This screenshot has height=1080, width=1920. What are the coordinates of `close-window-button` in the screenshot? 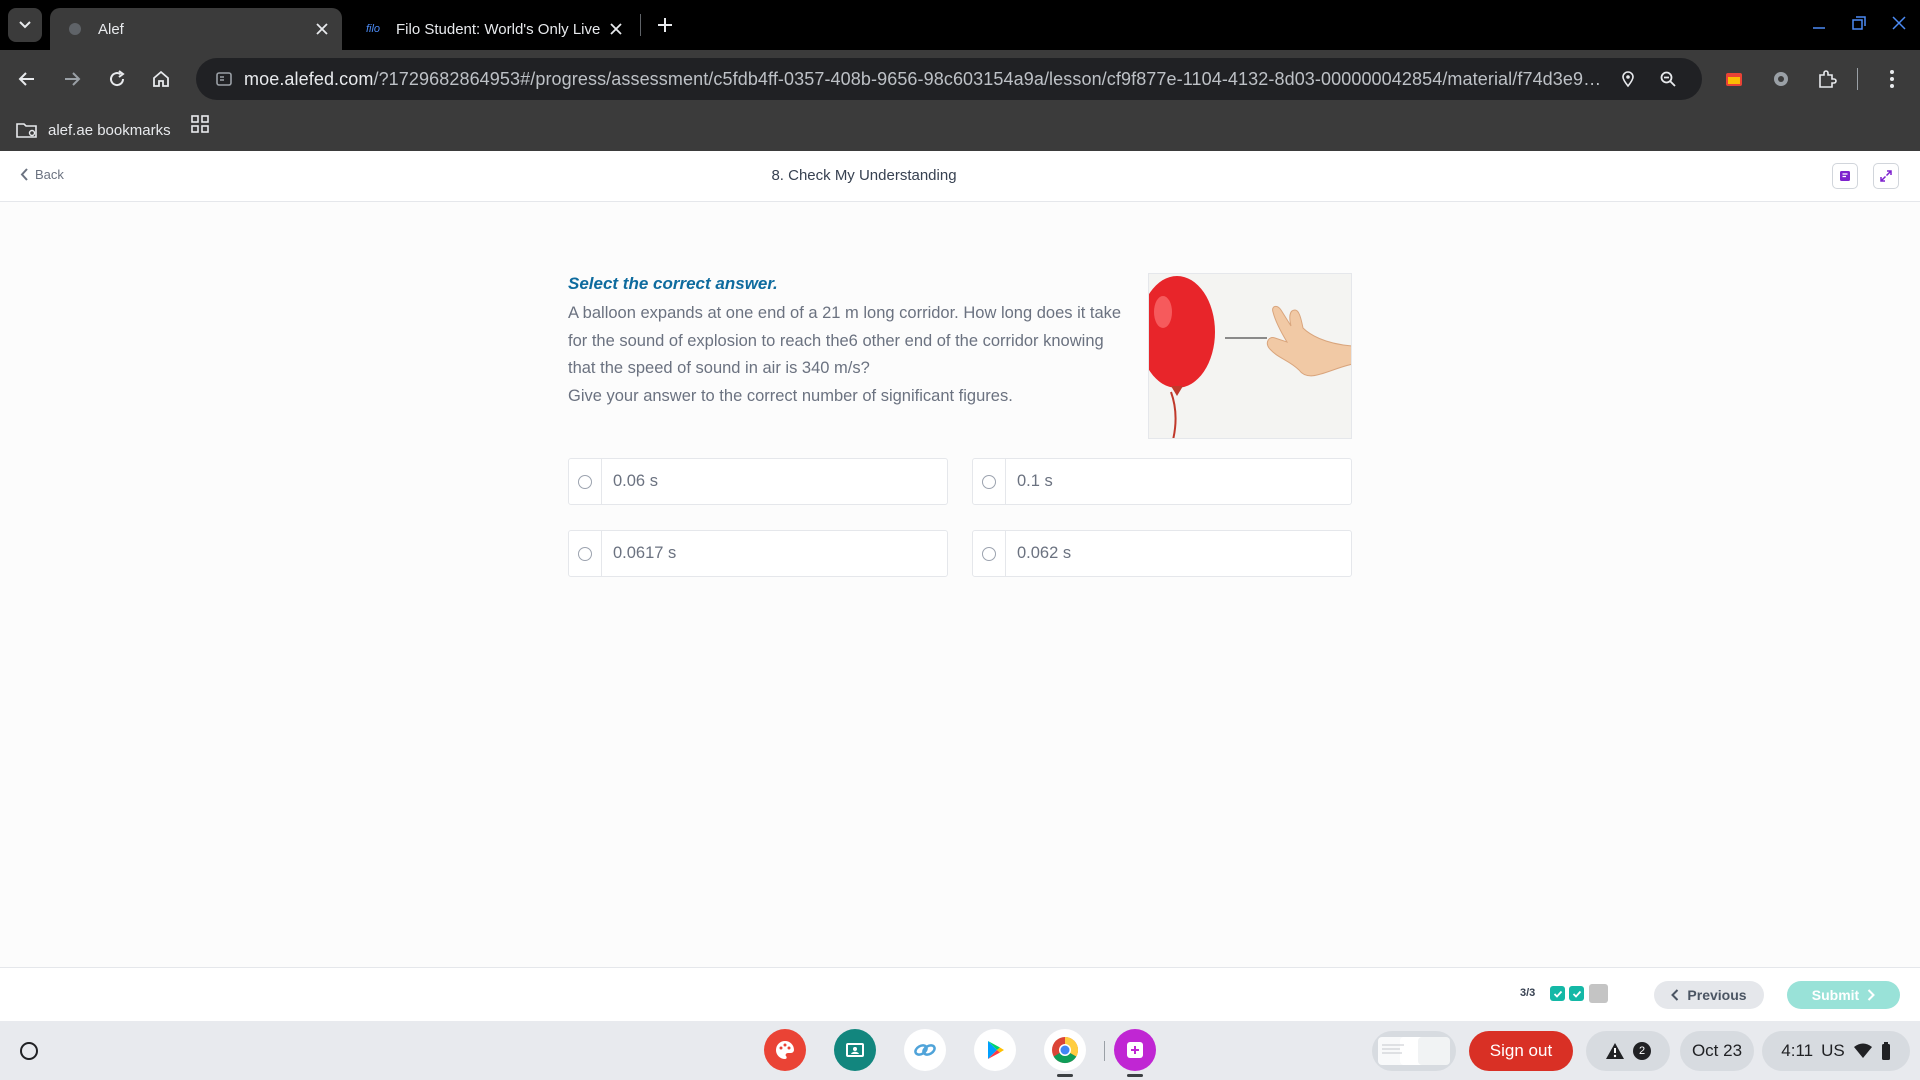 It's located at (1899, 23).